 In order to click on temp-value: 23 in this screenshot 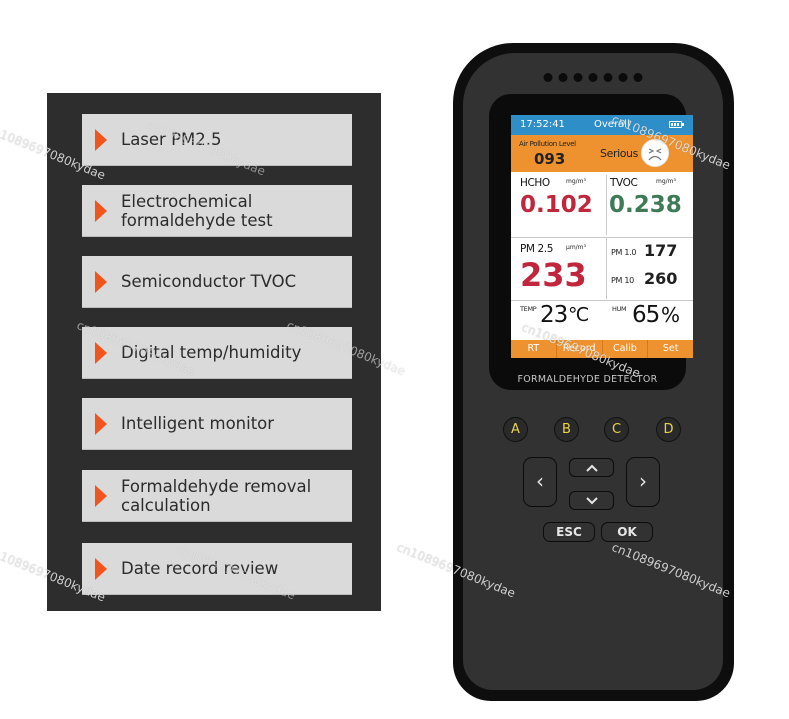, I will do `click(554, 315)`.